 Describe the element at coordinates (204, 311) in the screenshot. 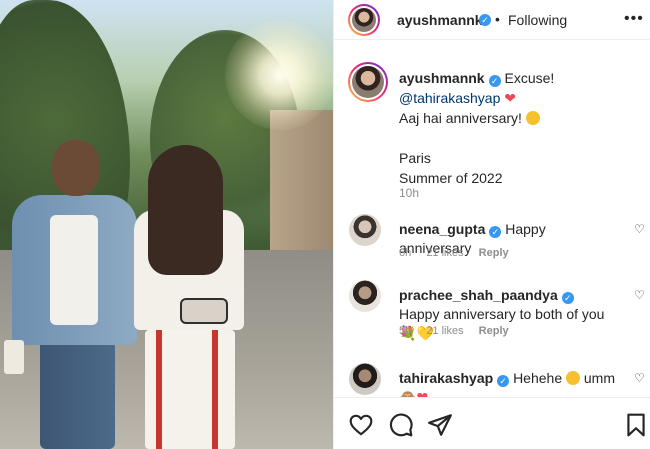

I see `photo-belt-bag` at that location.